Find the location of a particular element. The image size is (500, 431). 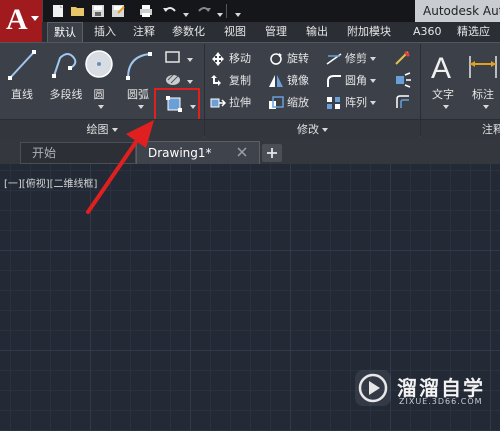

doctab-start-label: 开始 is located at coordinates (44, 153).